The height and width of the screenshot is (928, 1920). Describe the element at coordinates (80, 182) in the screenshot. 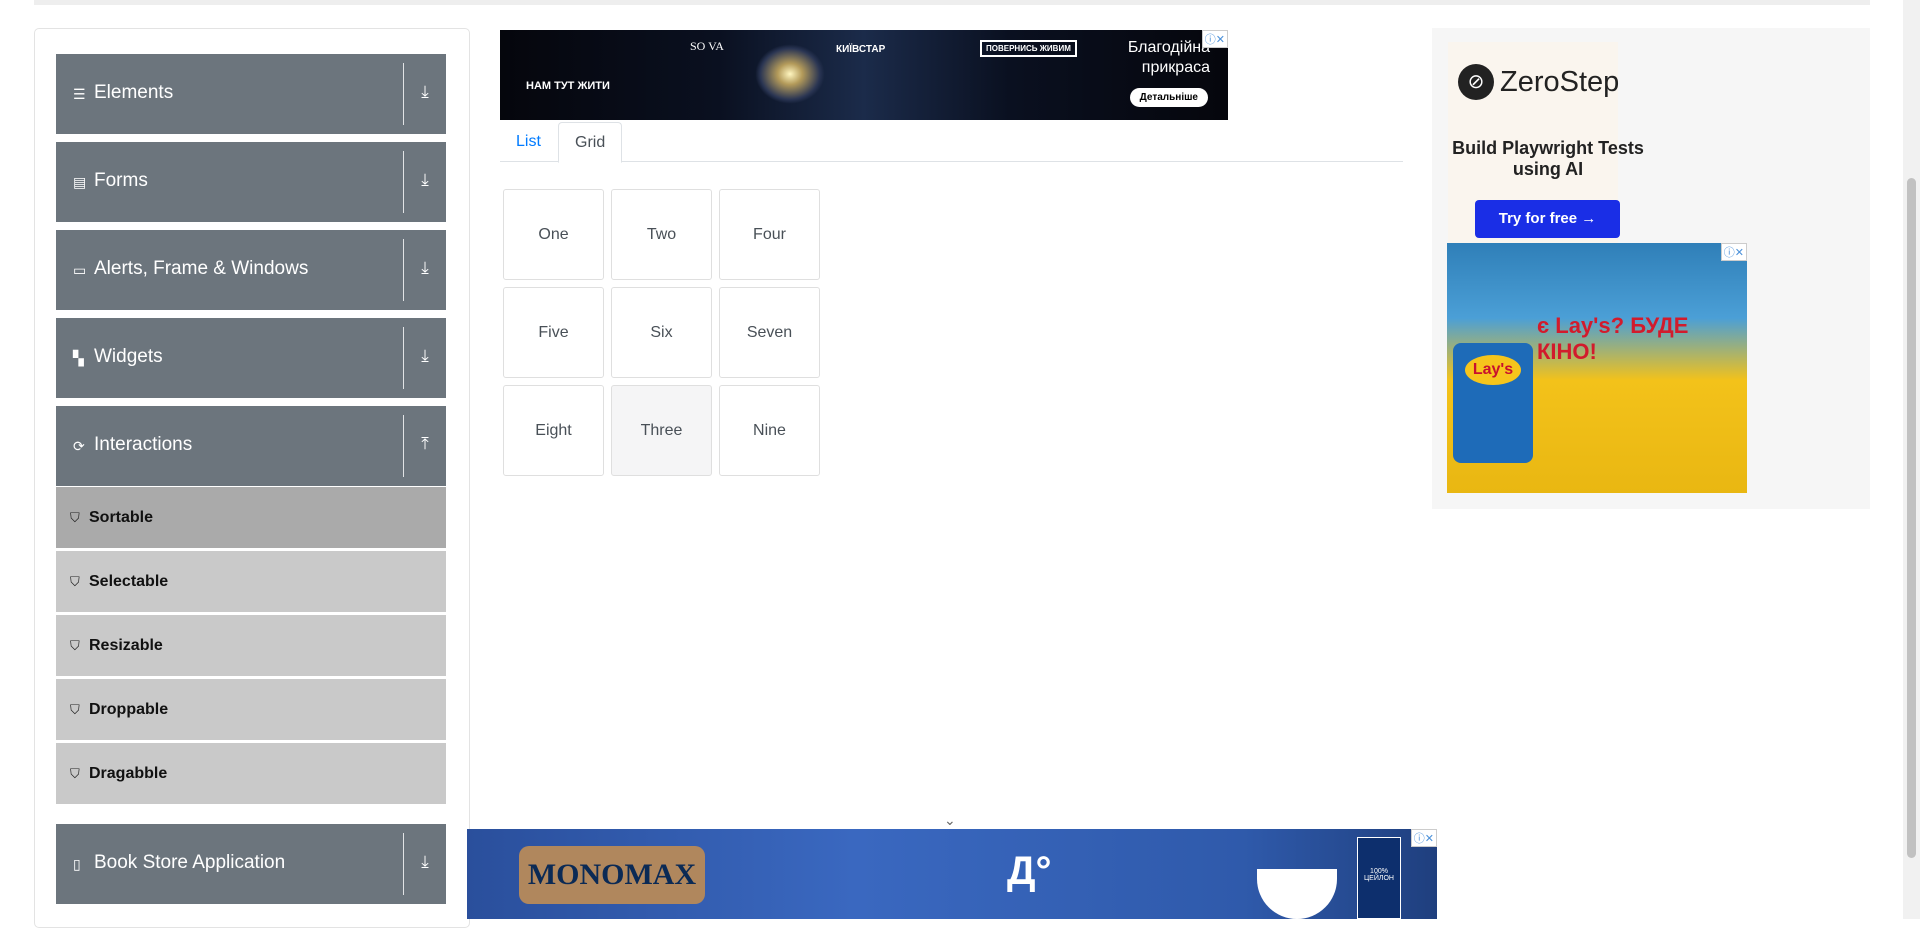

I see `file-icon: ▤` at that location.